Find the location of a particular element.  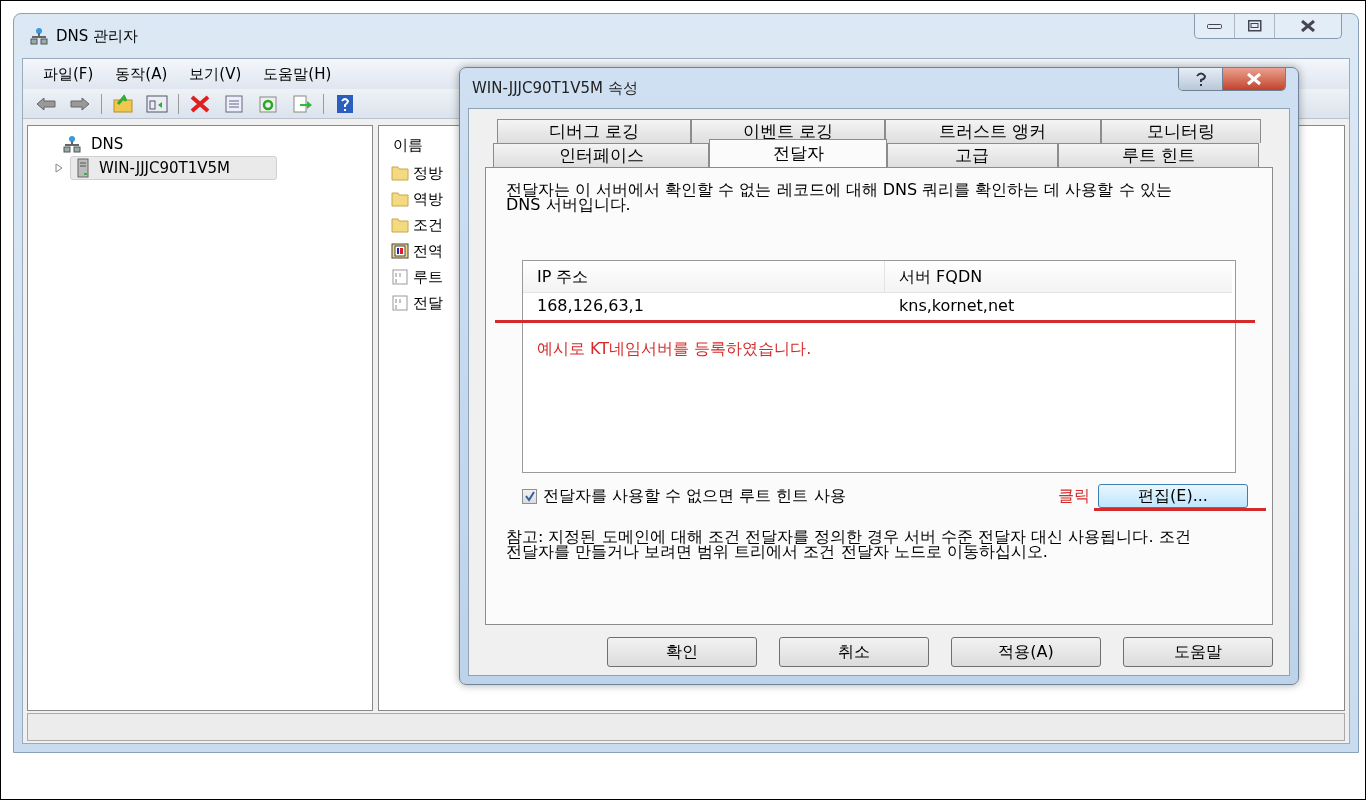

column-header: 서버 FQDN is located at coordinates (941, 276).